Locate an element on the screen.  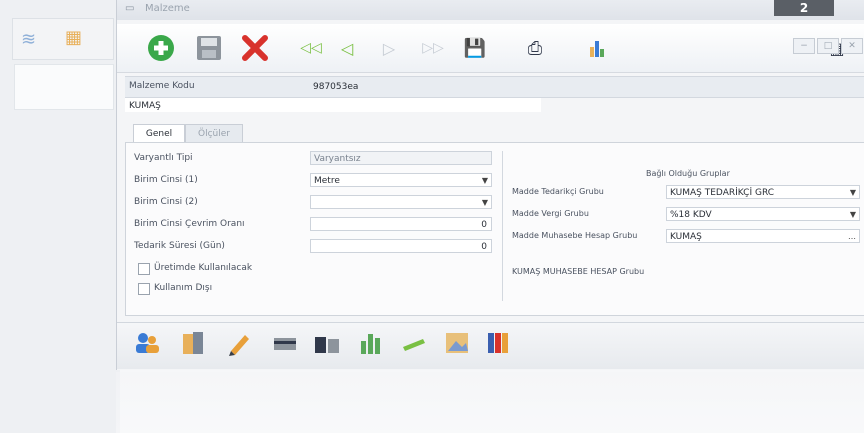
conversion-field: 0 is located at coordinates (401, 224).